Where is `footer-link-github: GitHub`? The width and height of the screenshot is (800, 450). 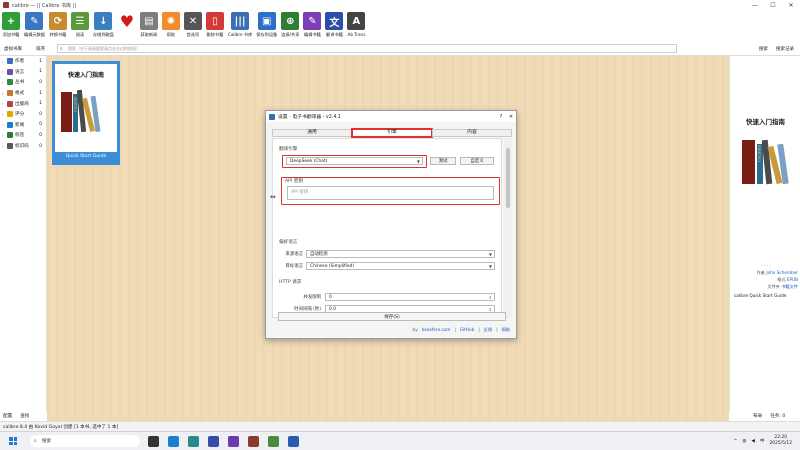 footer-link-github: GitHub is located at coordinates (467, 330).